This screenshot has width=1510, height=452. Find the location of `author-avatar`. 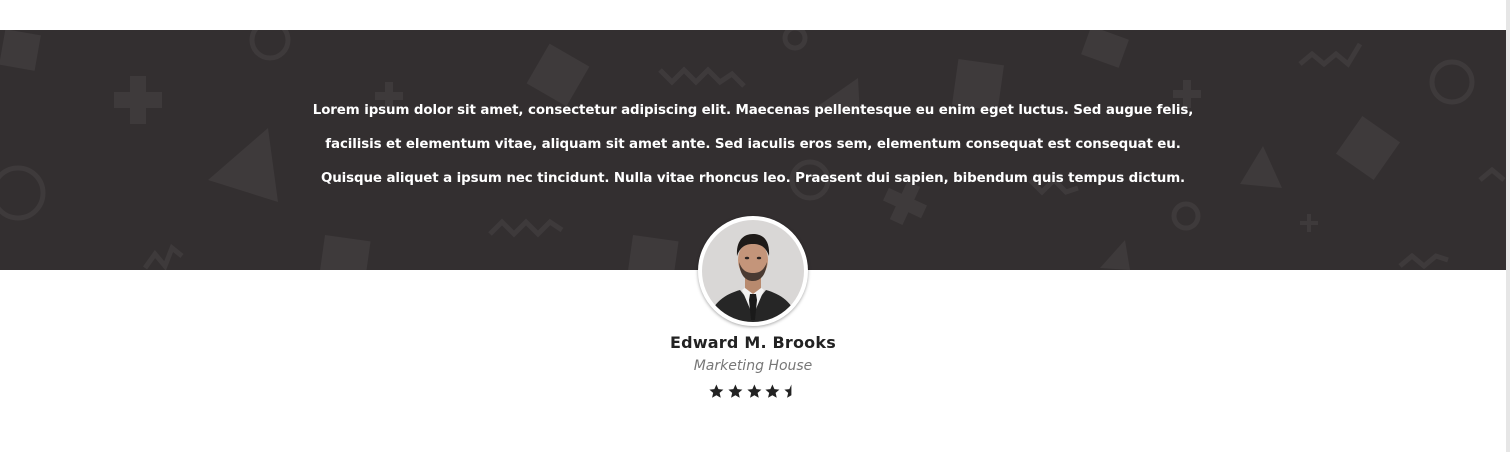

author-avatar is located at coordinates (753, 271).